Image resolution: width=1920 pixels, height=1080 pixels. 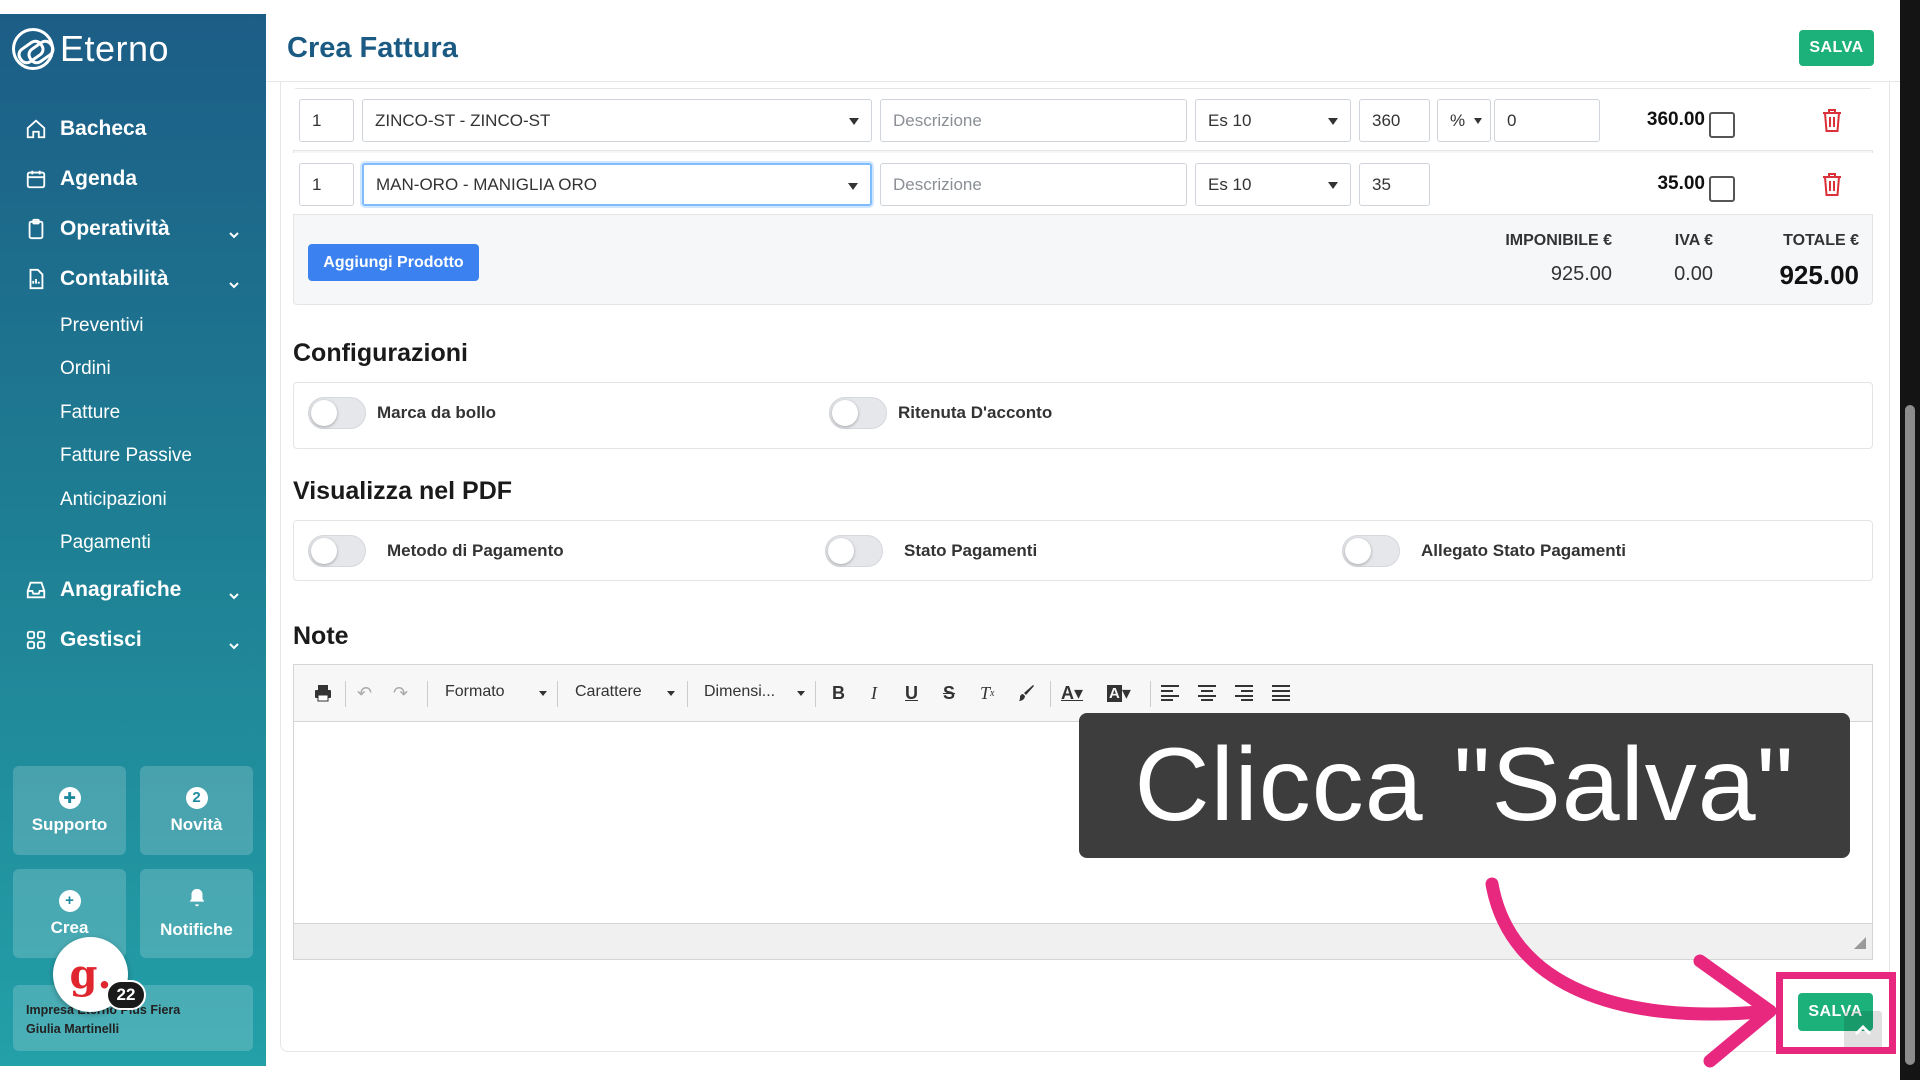 What do you see at coordinates (133, 500) in the screenshot?
I see `sidebar-subitem-anticipazioni: Anticipazioni` at bounding box center [133, 500].